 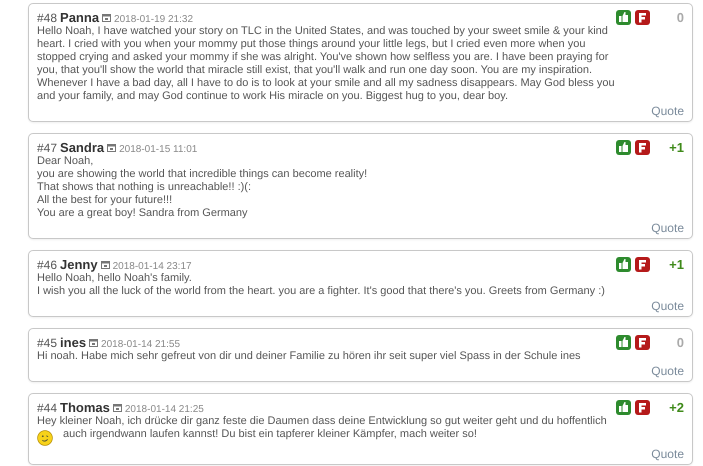 What do you see at coordinates (322, 421) in the screenshot?
I see `comment-text: Hey kleiner Noah, ich drücke dir ganz feste die Daumen dass deine Entwicklung so gut weiter geht und du hoffentlich` at bounding box center [322, 421].